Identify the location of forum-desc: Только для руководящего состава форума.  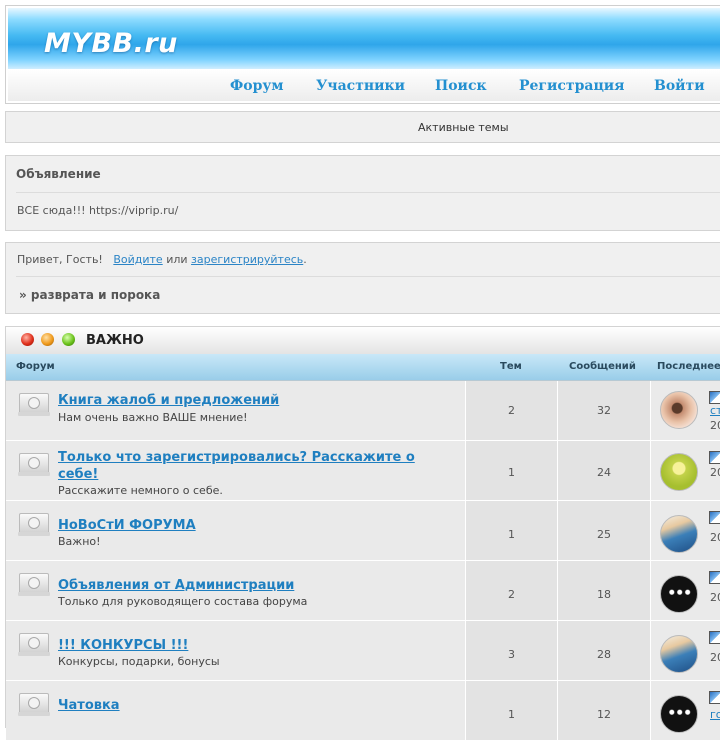
(183, 601).